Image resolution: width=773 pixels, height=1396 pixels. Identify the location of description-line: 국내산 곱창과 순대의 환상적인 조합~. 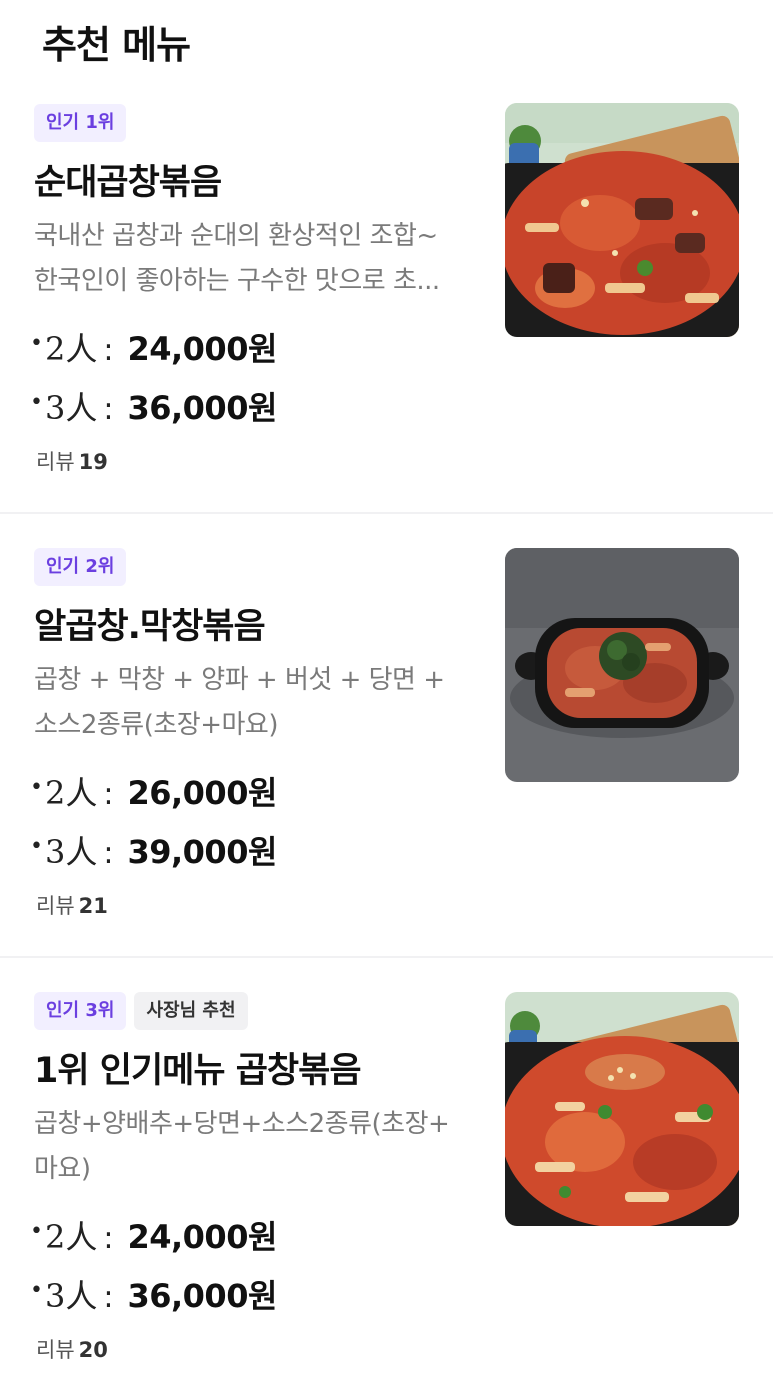
(236, 236).